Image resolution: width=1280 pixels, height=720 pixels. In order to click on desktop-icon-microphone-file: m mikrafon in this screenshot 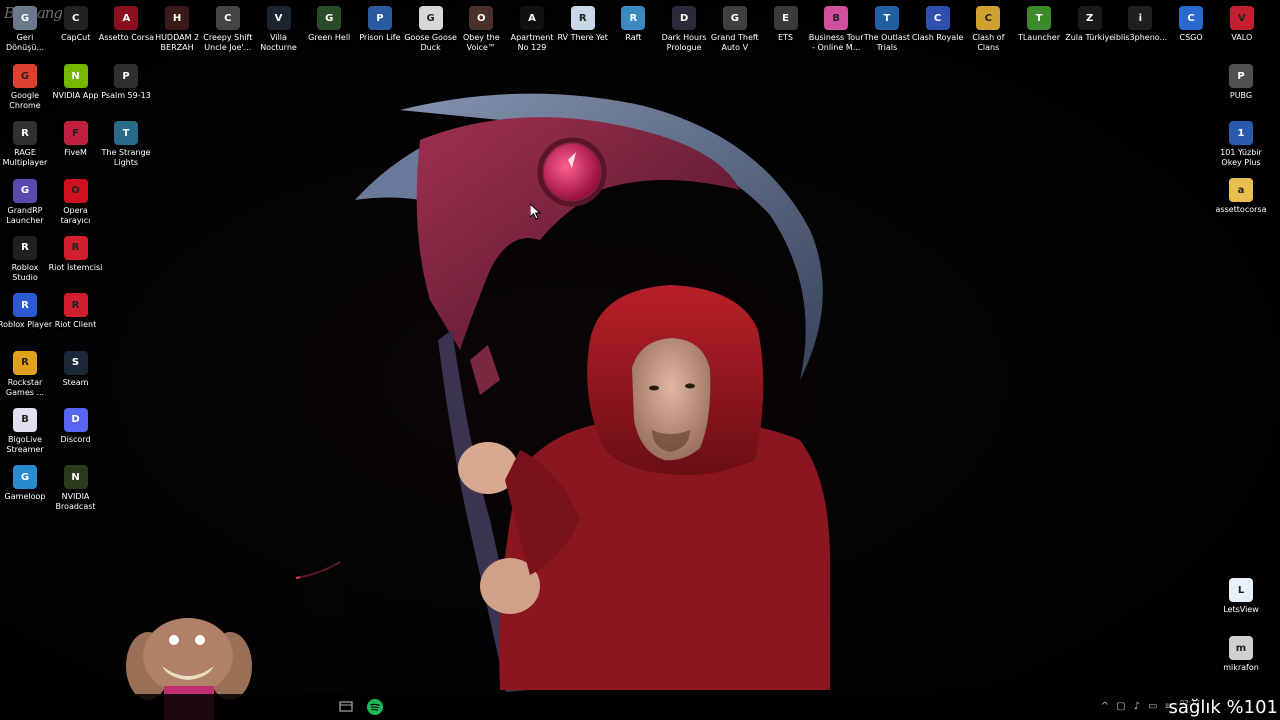, I will do `click(1241, 654)`.